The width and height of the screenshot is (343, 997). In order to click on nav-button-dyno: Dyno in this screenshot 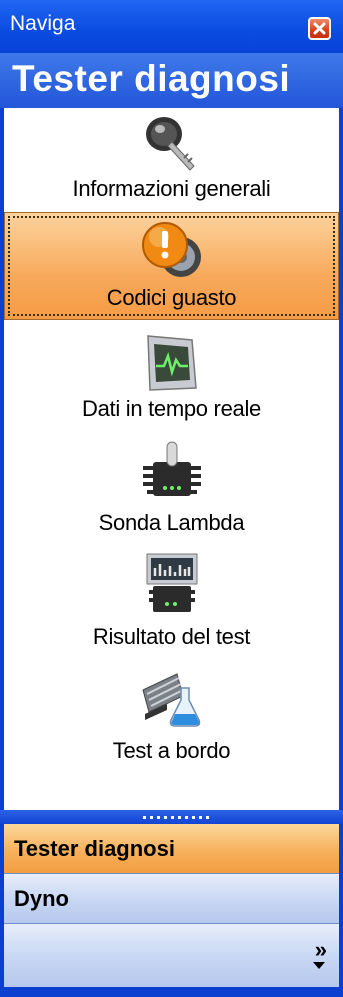, I will do `click(171, 899)`.